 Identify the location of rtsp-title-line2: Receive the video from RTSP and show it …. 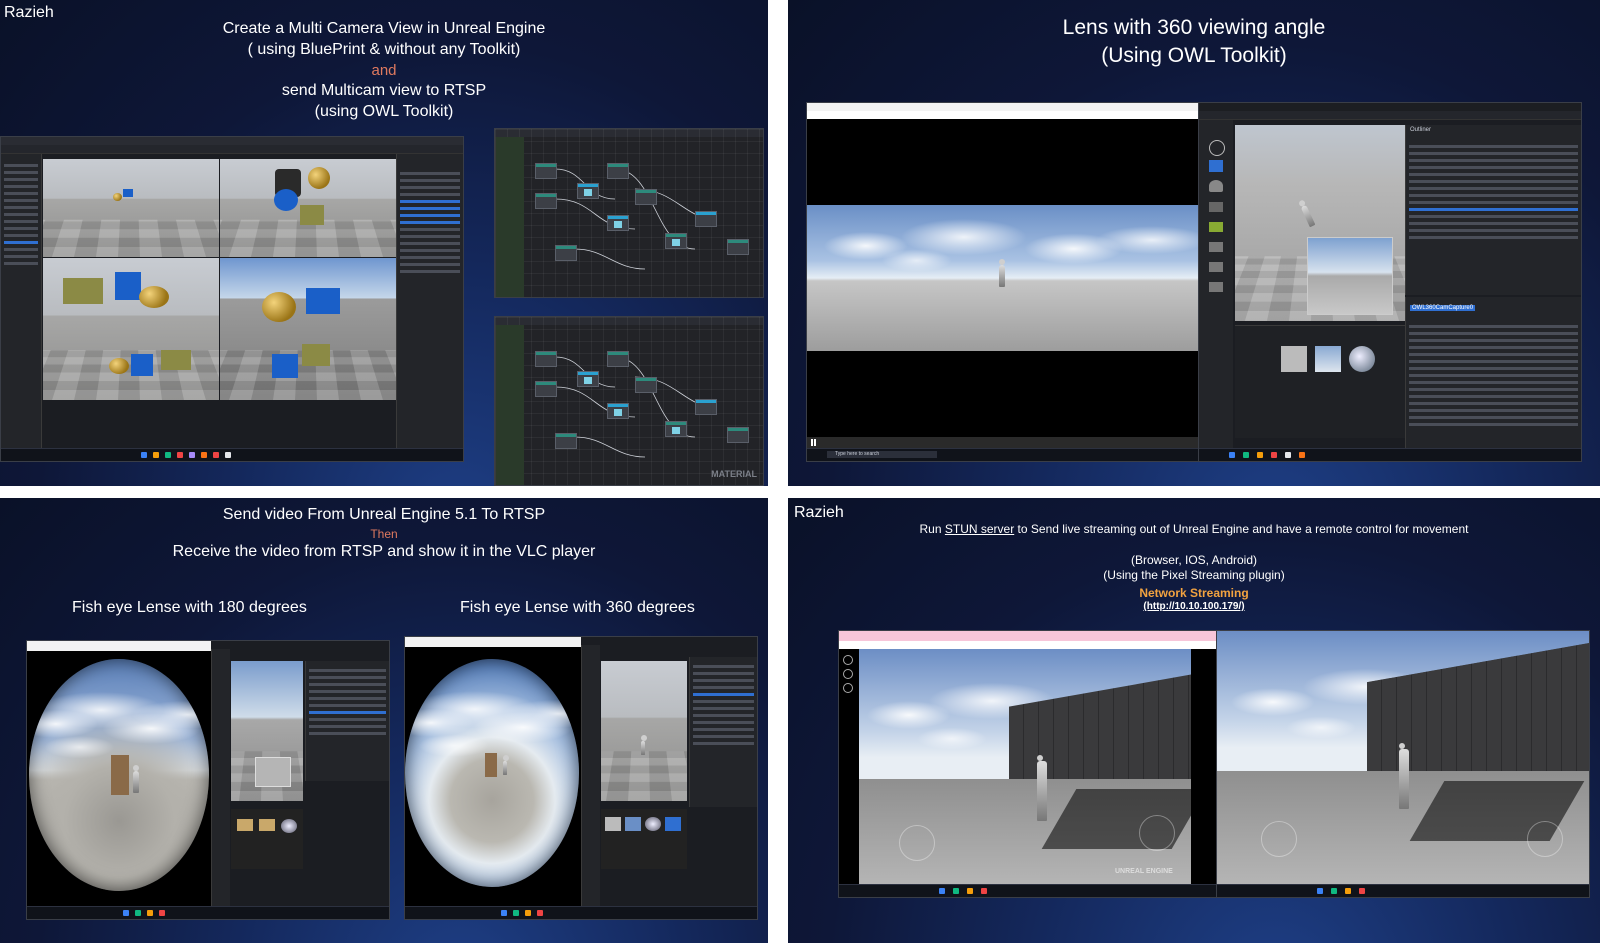
(384, 551).